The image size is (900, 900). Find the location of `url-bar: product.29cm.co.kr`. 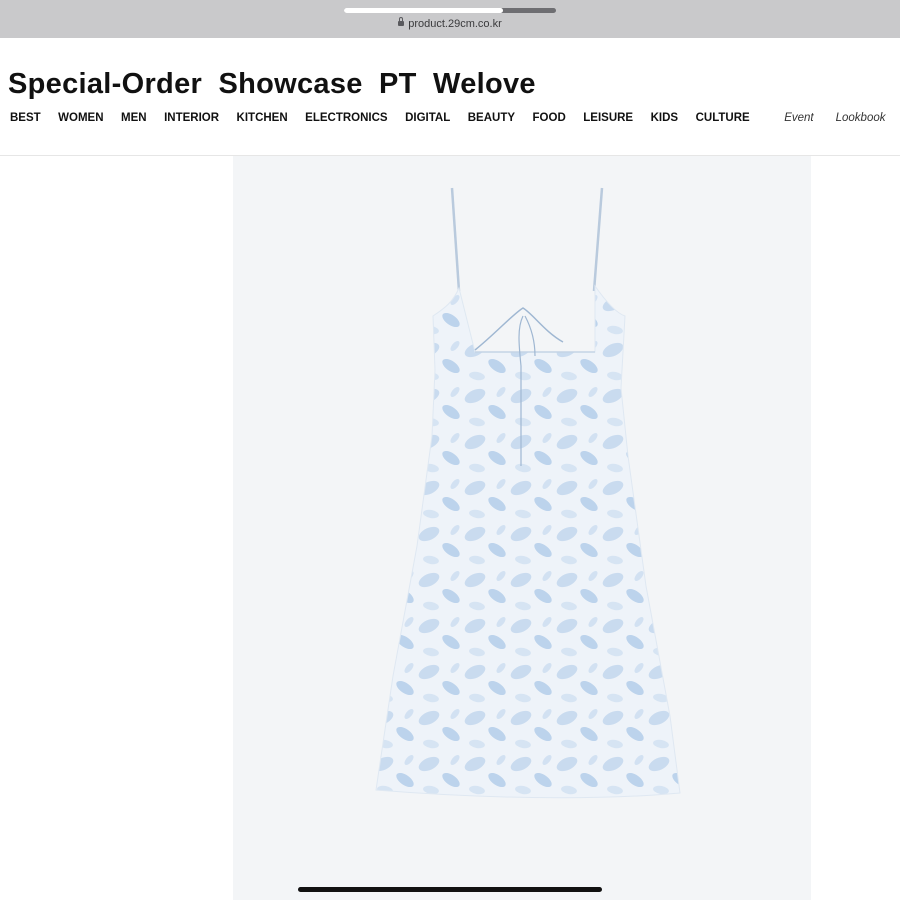

url-bar: product.29cm.co.kr is located at coordinates (450, 23).